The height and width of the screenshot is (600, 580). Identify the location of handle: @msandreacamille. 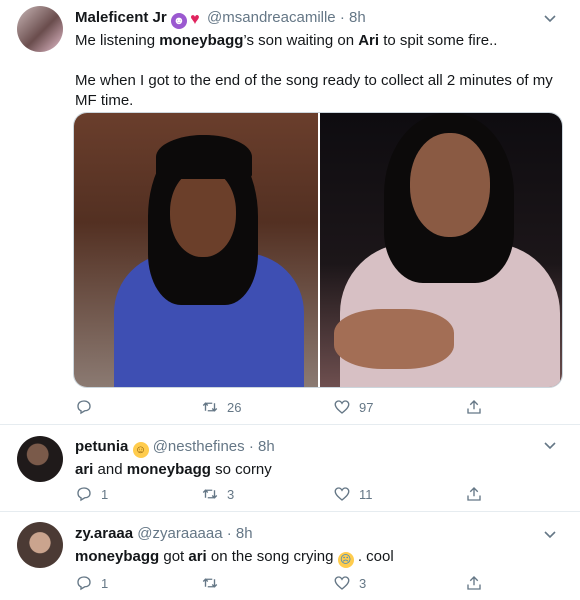
(271, 17).